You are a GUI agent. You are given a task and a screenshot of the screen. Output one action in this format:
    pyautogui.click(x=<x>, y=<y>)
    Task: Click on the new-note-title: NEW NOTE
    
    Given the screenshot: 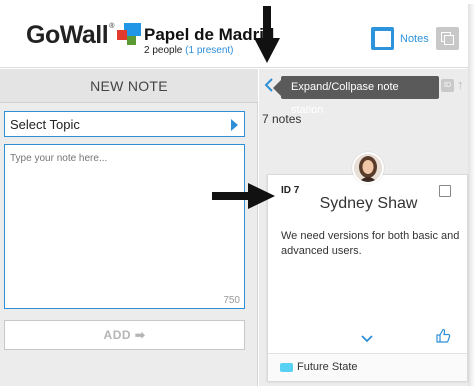 What is the action you would take?
    pyautogui.click(x=129, y=86)
    